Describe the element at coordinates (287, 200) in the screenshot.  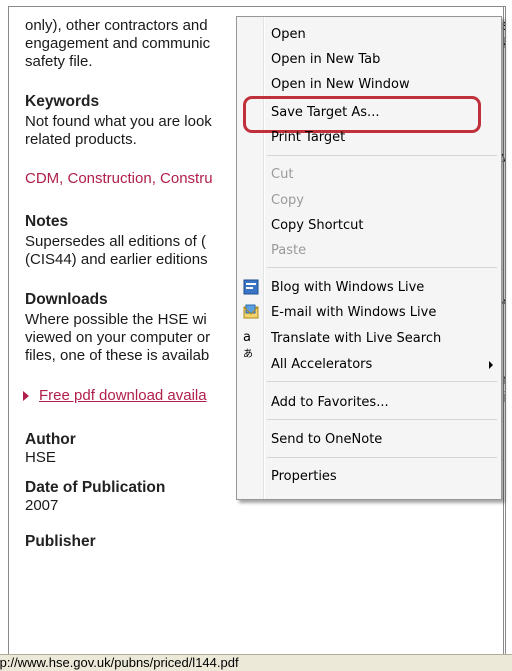
I see `menu-item-copy: Copy` at that location.